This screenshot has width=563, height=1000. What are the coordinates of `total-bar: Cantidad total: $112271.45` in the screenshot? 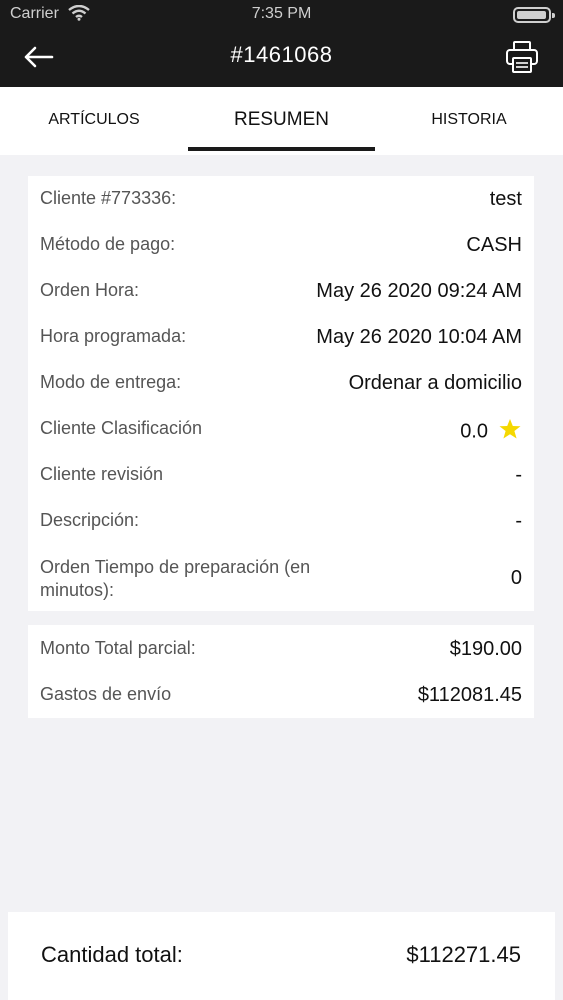 It's located at (281, 956).